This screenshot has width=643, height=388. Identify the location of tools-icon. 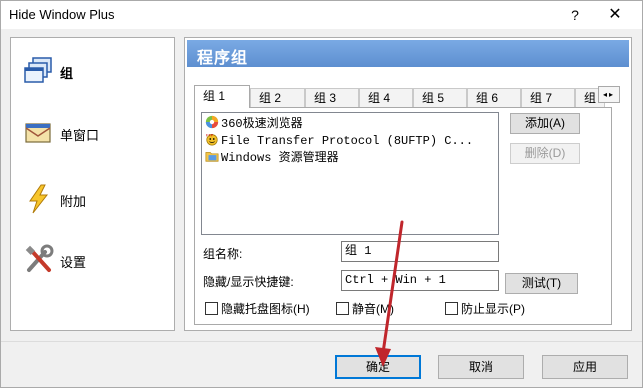
(39, 258).